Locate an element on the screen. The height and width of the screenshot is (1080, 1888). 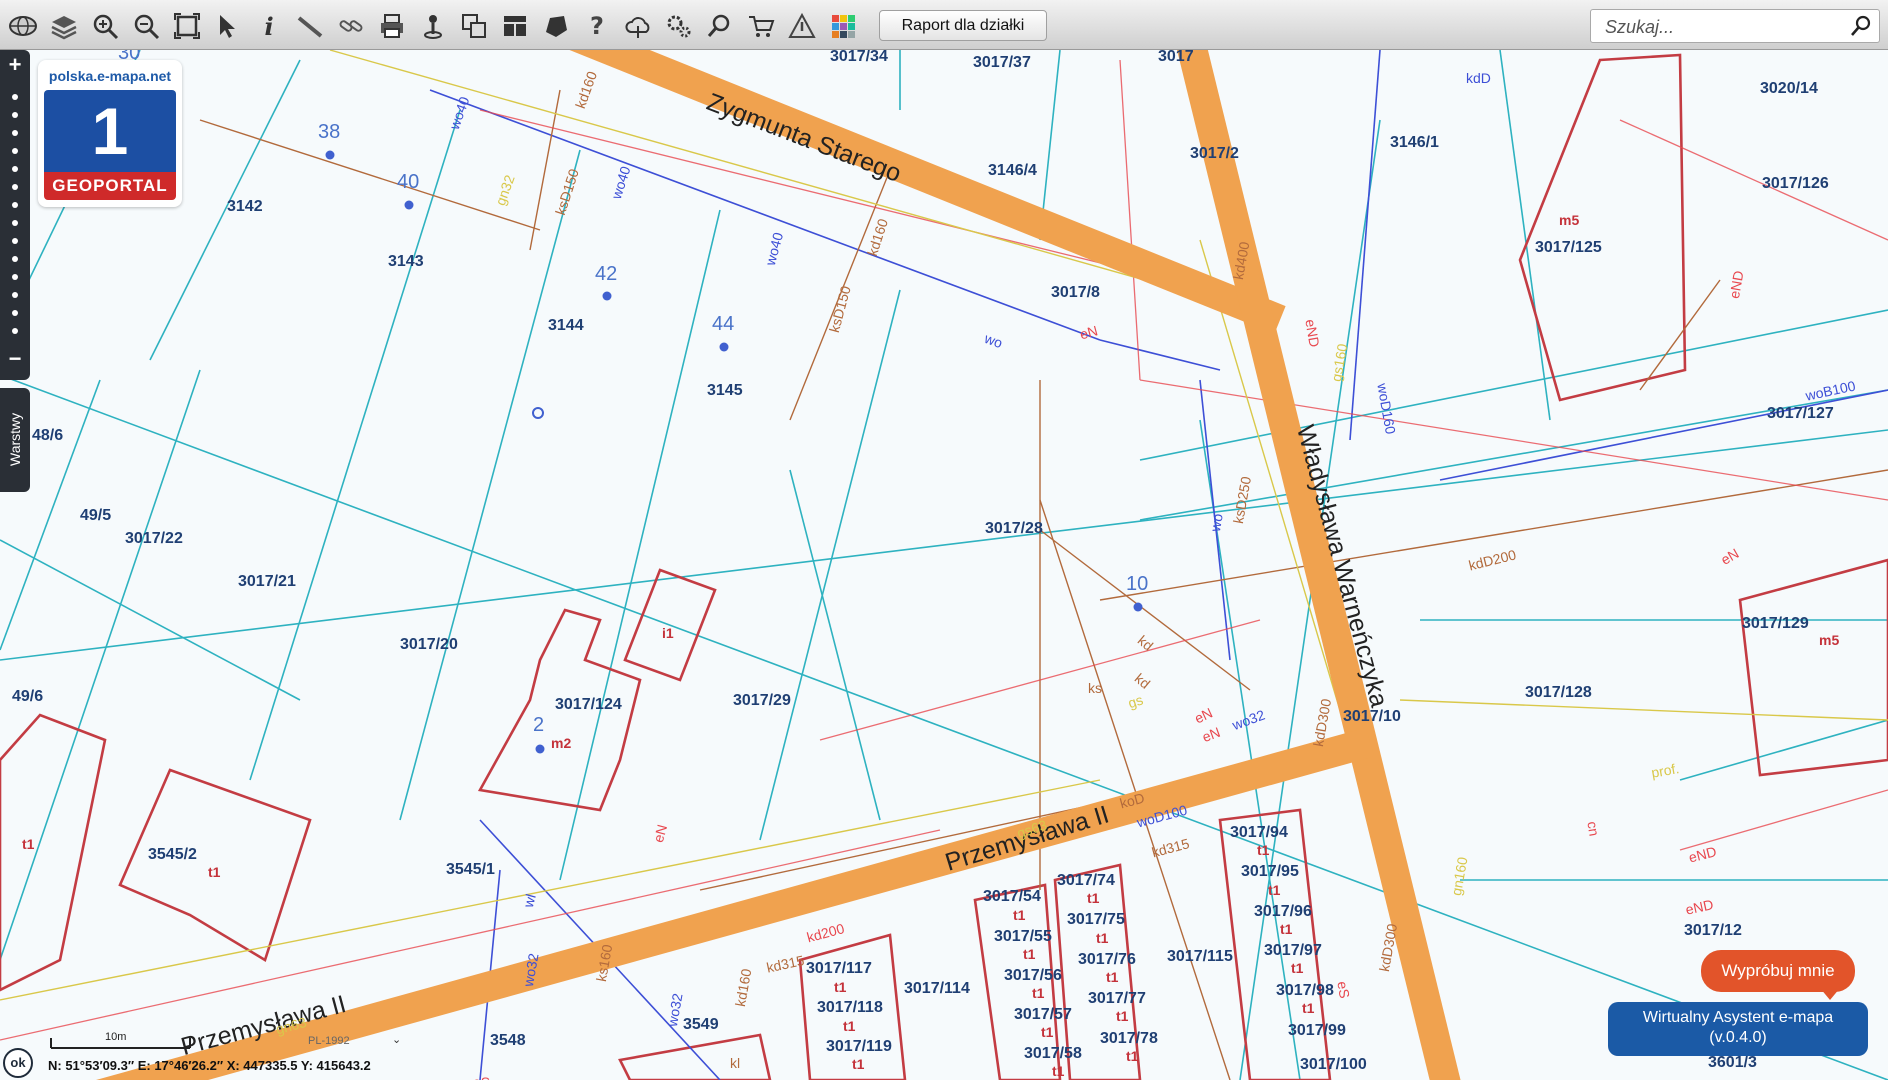
plot-label: 3017/77 is located at coordinates (1117, 998).